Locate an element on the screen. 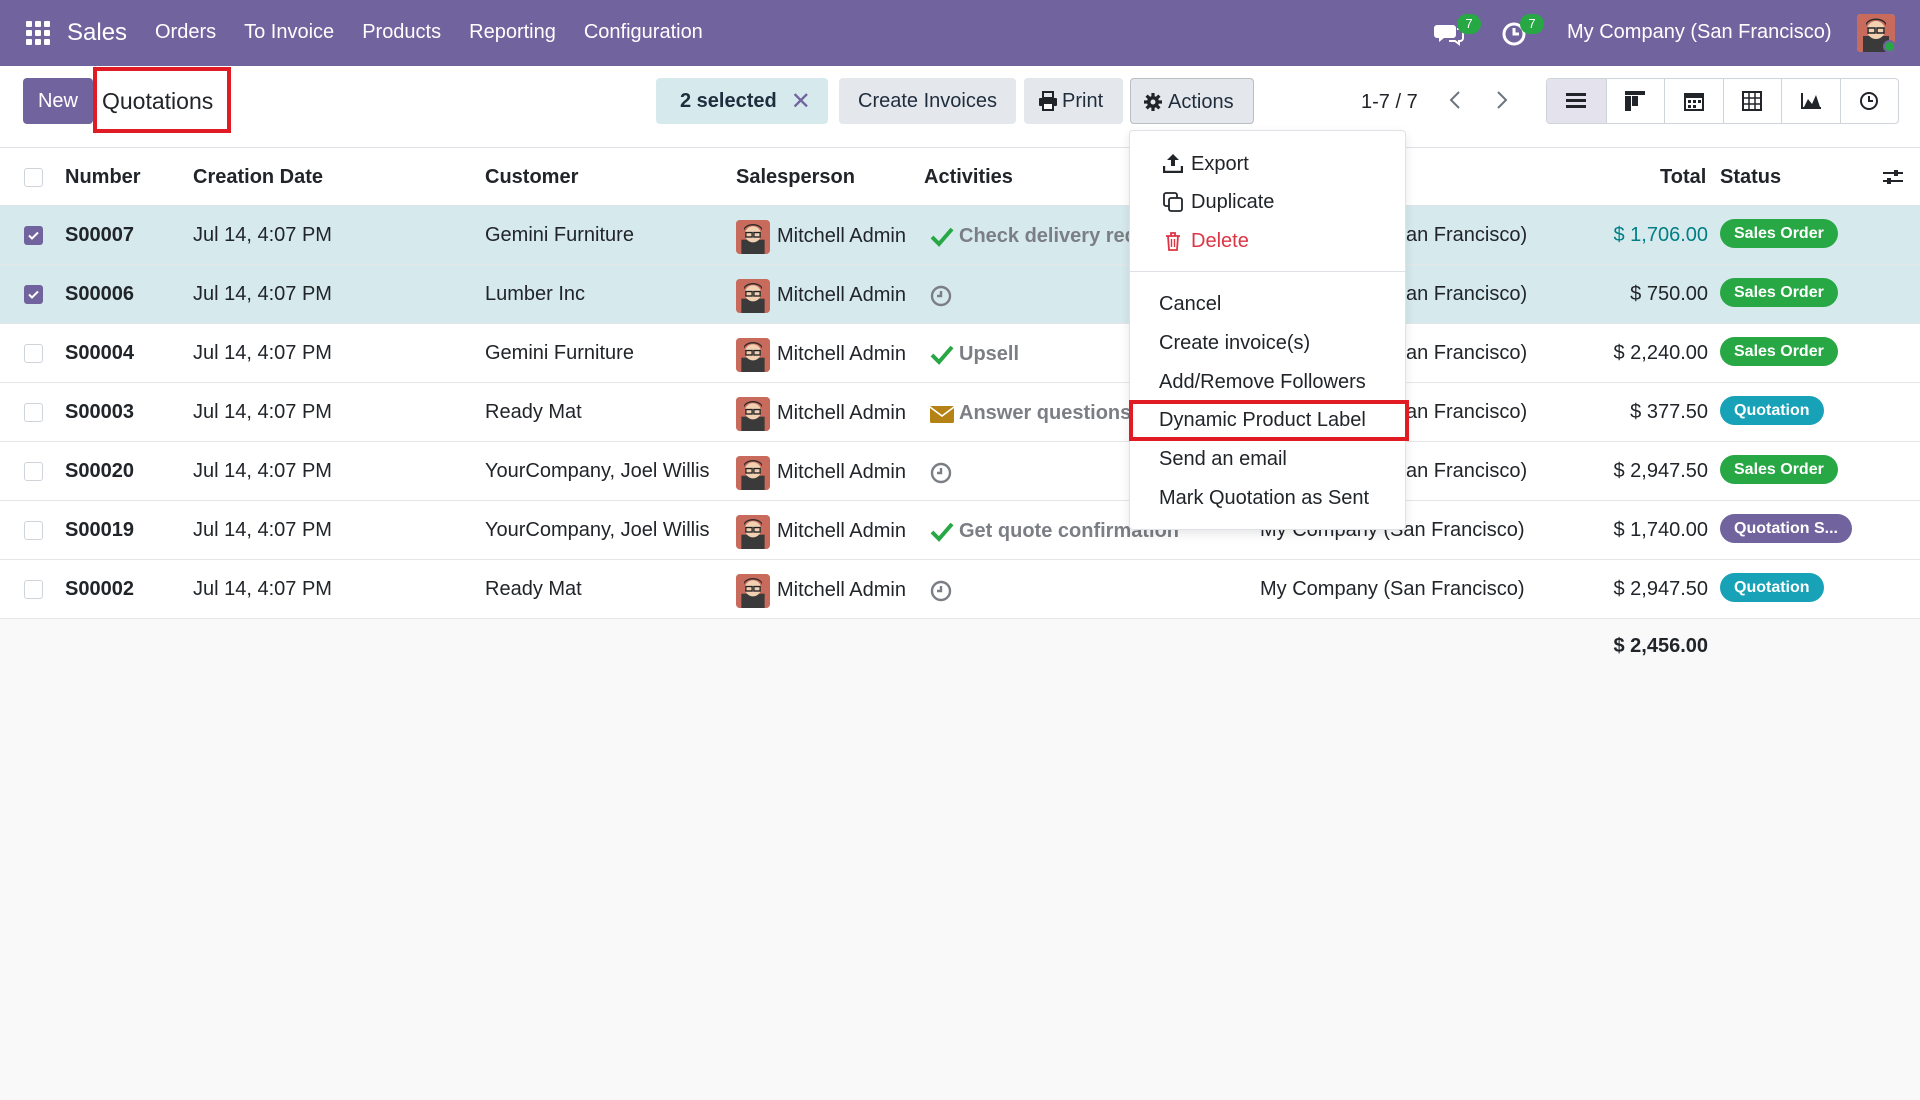  pager-value: 1-7 / 7 is located at coordinates (1389, 102).